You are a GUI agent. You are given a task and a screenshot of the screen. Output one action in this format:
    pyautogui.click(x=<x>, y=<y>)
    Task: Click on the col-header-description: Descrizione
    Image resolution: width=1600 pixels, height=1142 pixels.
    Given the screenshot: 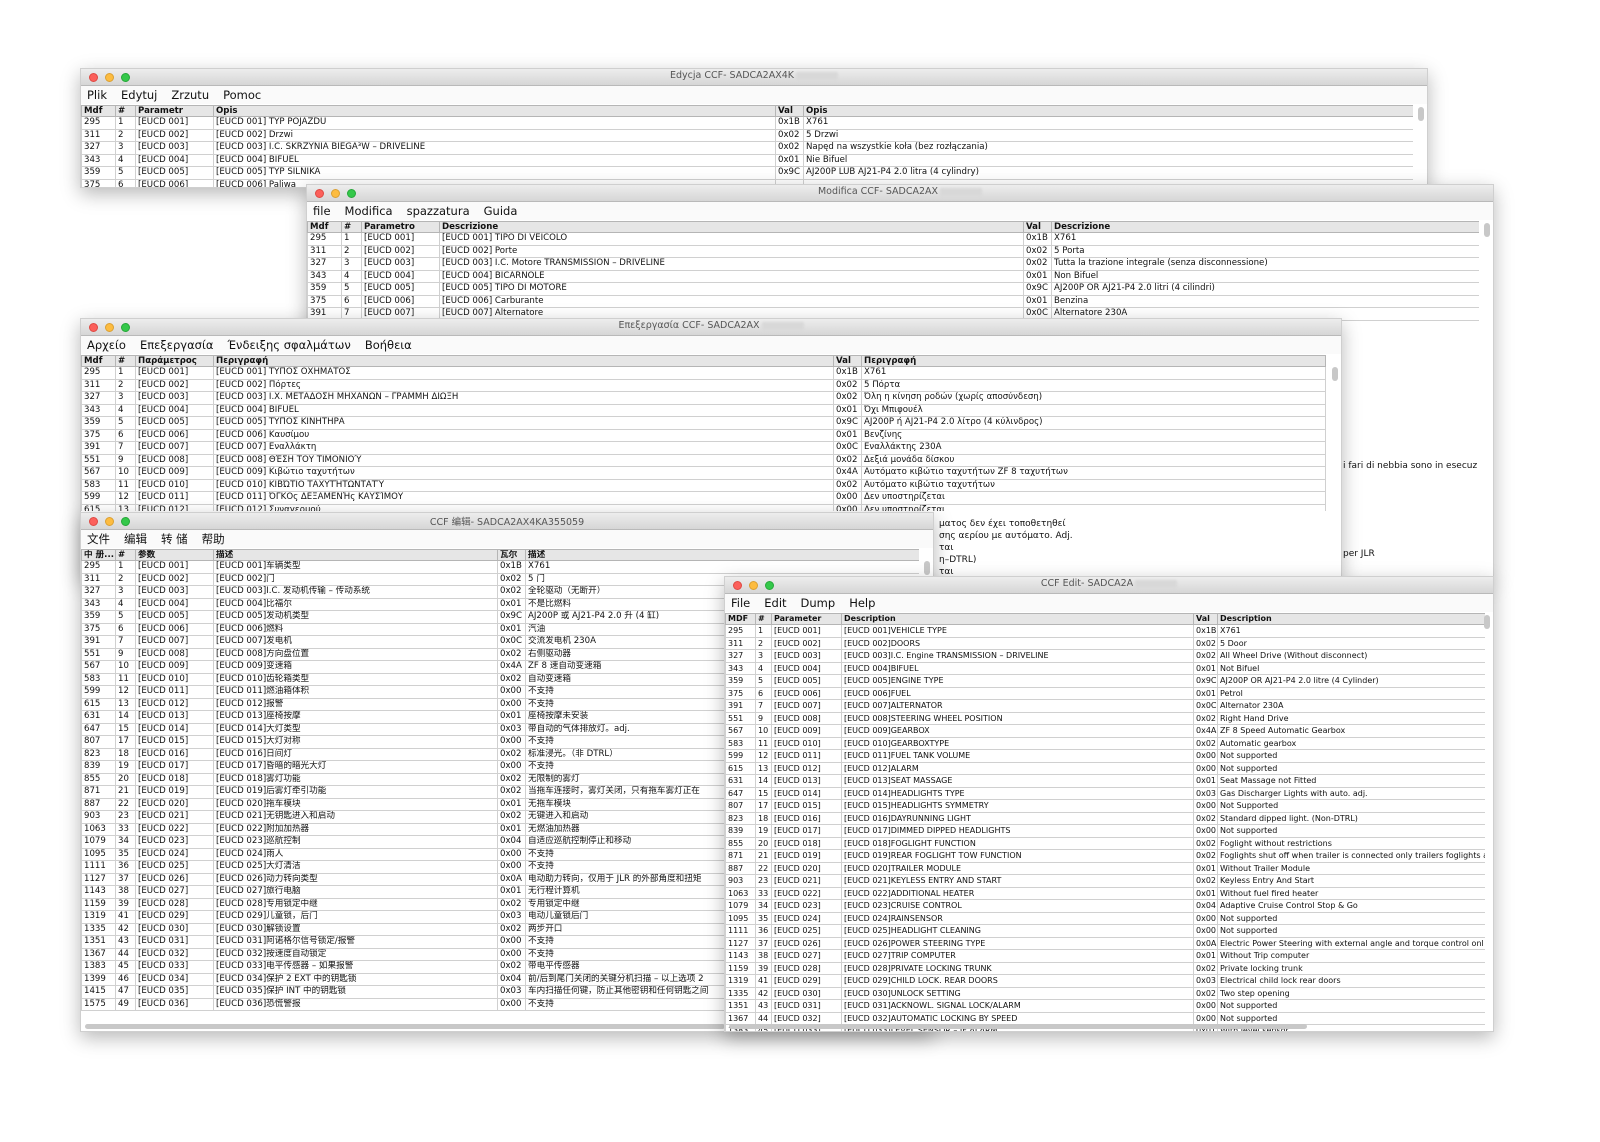 What is the action you would take?
    pyautogui.click(x=731, y=227)
    